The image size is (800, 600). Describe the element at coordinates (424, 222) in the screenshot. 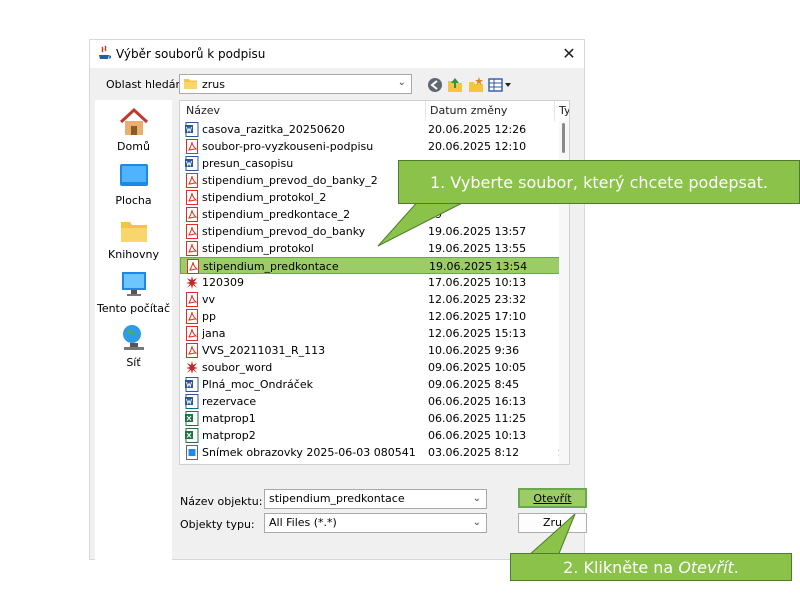

I see `callout-1-pointer` at that location.